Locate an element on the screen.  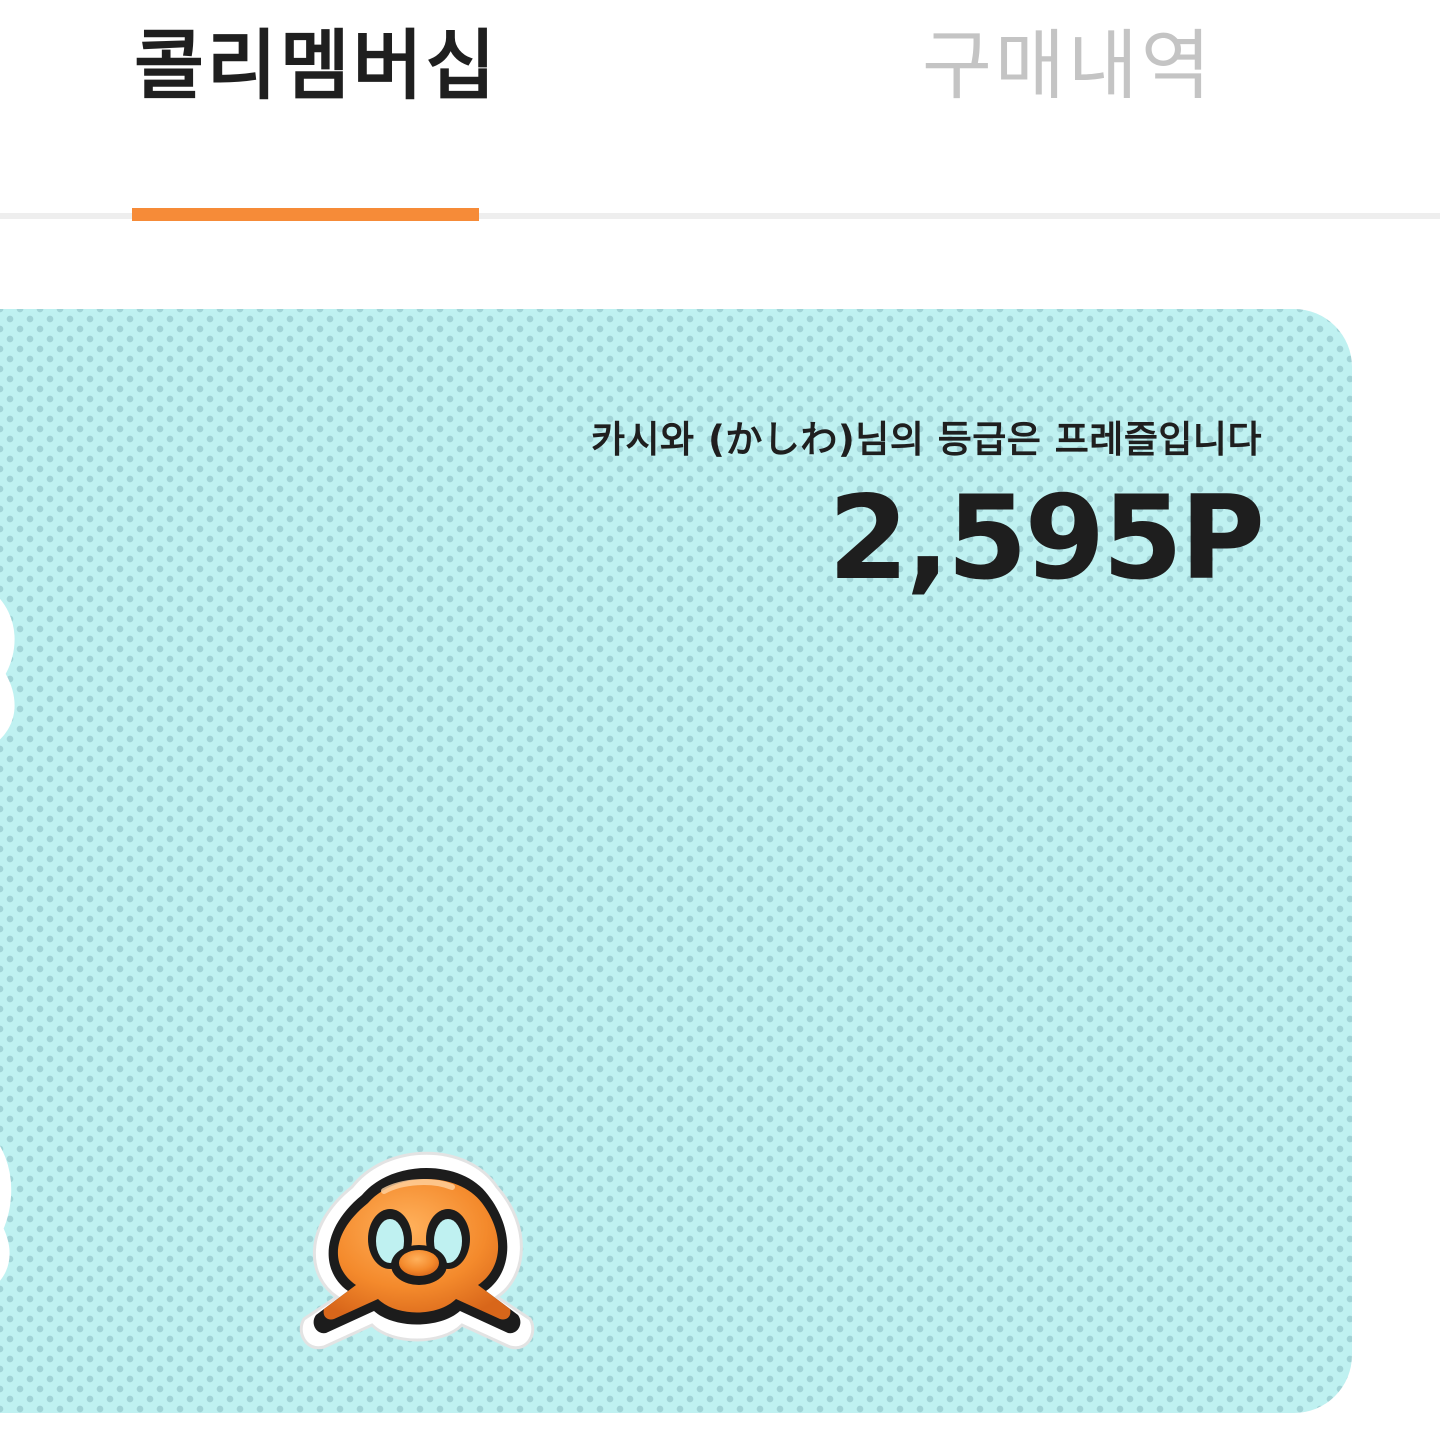
membership-grade-text: 카시와 (かしわ)님의 등급은 프레즐입니다 is located at coordinates (926, 439).